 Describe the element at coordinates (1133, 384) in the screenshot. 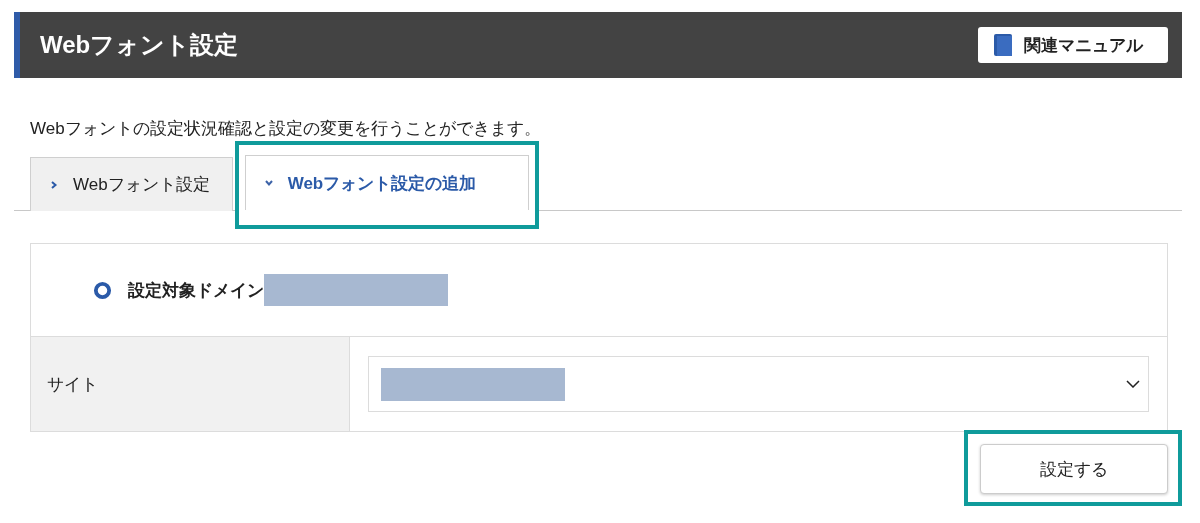

I see `caret-icon` at that location.